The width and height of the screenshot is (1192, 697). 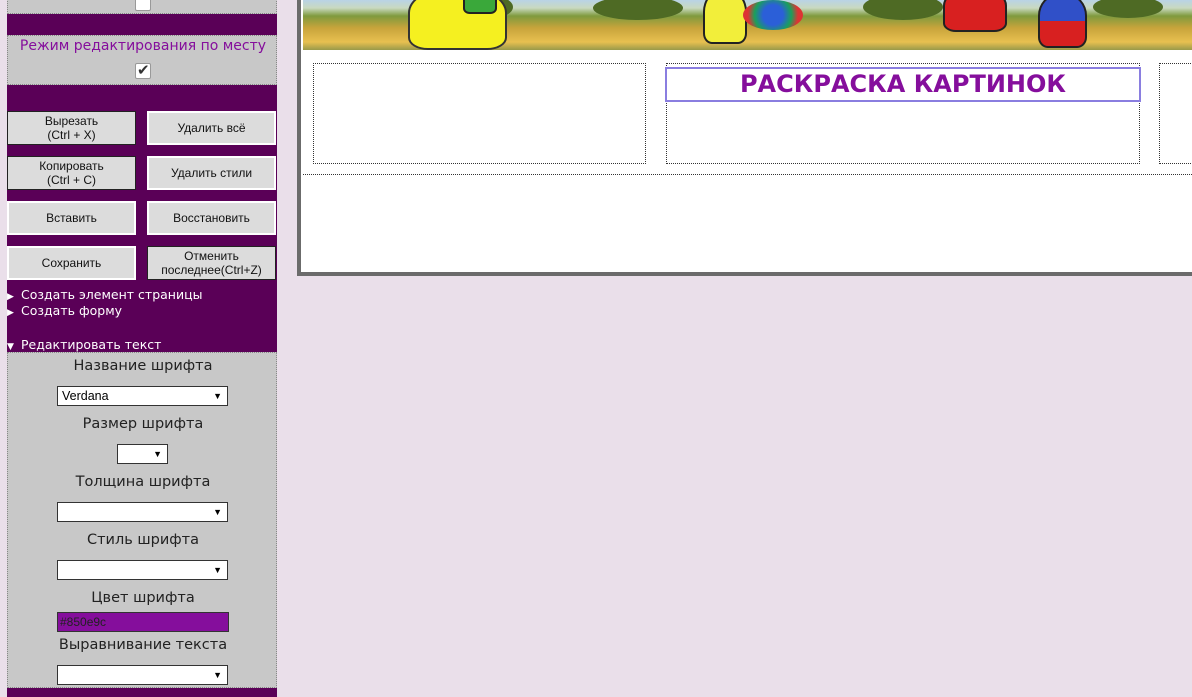 I want to click on layout-cell-right, so click(x=1175, y=113).